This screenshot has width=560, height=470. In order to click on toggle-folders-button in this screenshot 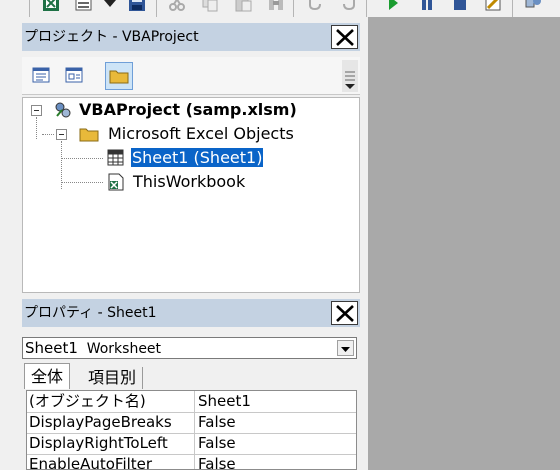, I will do `click(119, 76)`.